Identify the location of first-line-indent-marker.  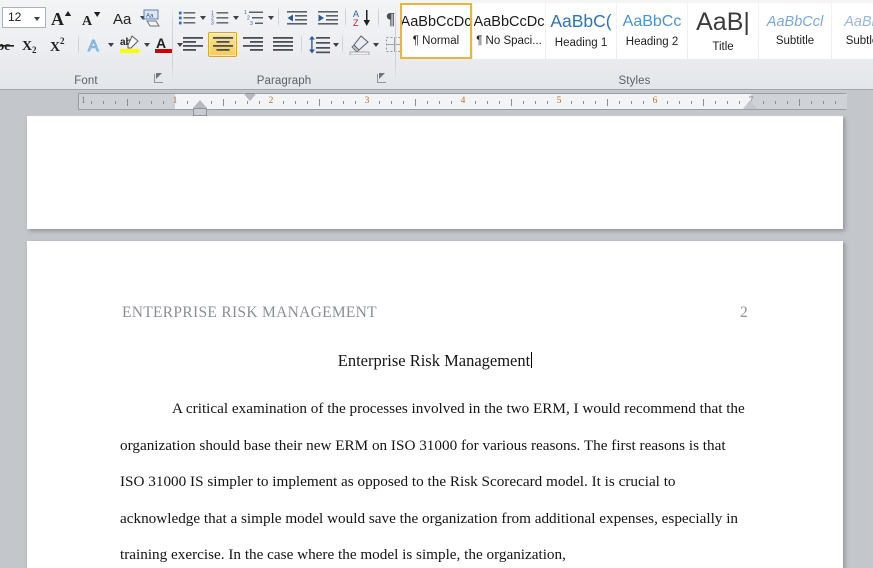
(250, 97).